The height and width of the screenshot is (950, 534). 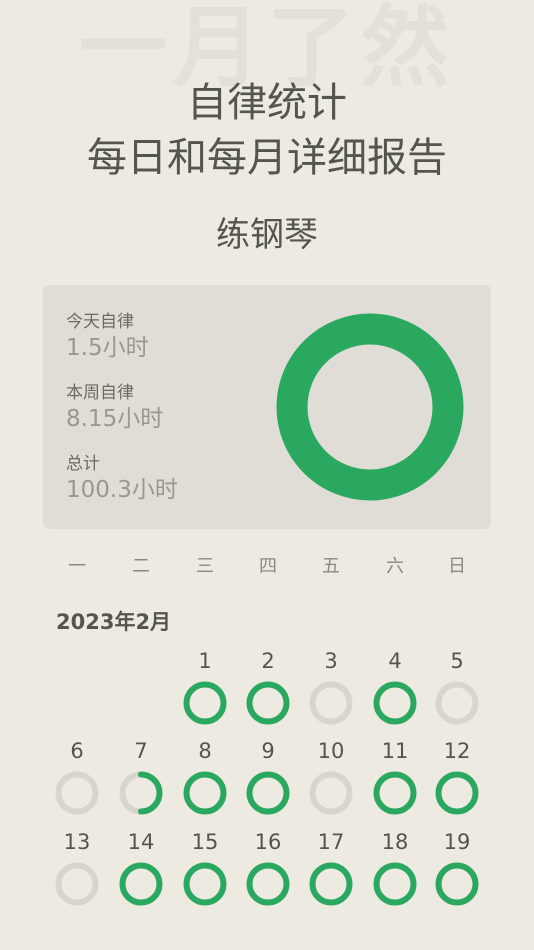 What do you see at coordinates (83, 464) in the screenshot?
I see `stat-total-label: 总计` at bounding box center [83, 464].